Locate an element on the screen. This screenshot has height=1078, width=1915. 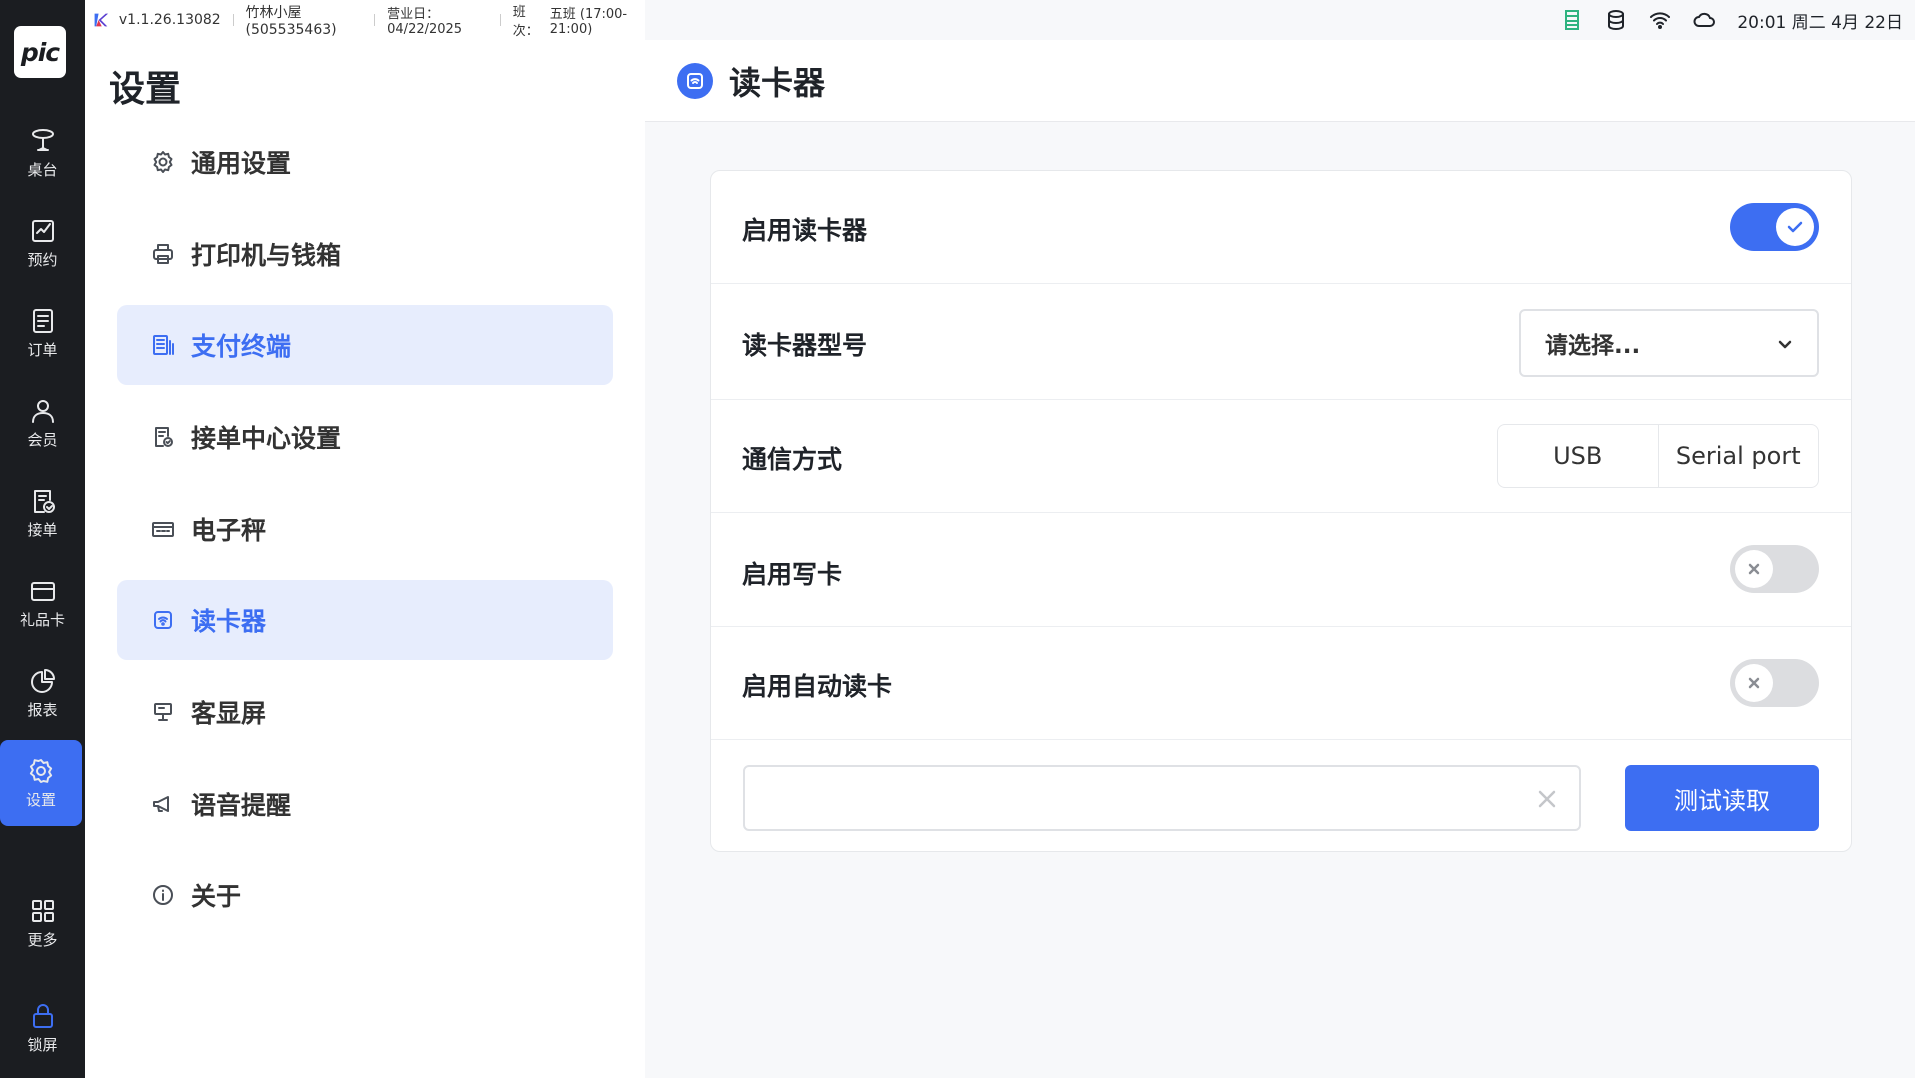
member-icon is located at coordinates (42, 411).